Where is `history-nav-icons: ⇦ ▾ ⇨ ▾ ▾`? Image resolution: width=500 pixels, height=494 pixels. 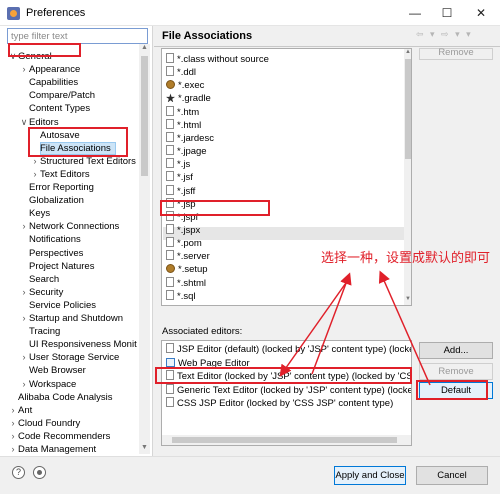
history-nav-icons: ⇦ ▾ ⇨ ▾ ▾ is located at coordinates (444, 34).